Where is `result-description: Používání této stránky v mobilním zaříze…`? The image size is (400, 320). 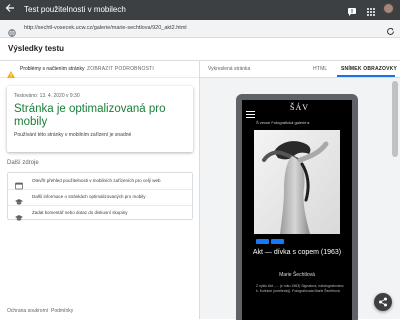
result-description: Používání této stránky v mobilním zaříze… is located at coordinates (73, 135).